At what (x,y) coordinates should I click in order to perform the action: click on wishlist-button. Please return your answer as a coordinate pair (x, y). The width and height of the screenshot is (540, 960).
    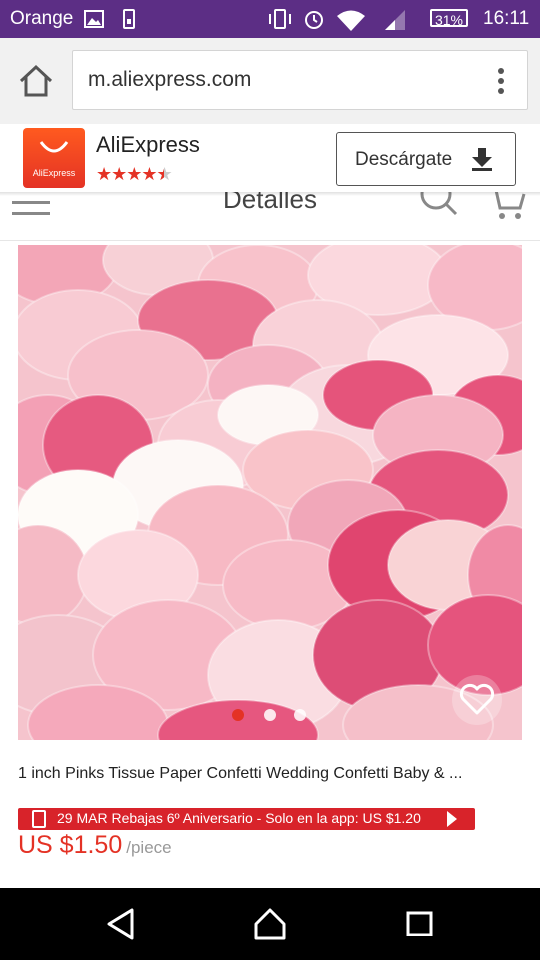
    Looking at the image, I should click on (477, 700).